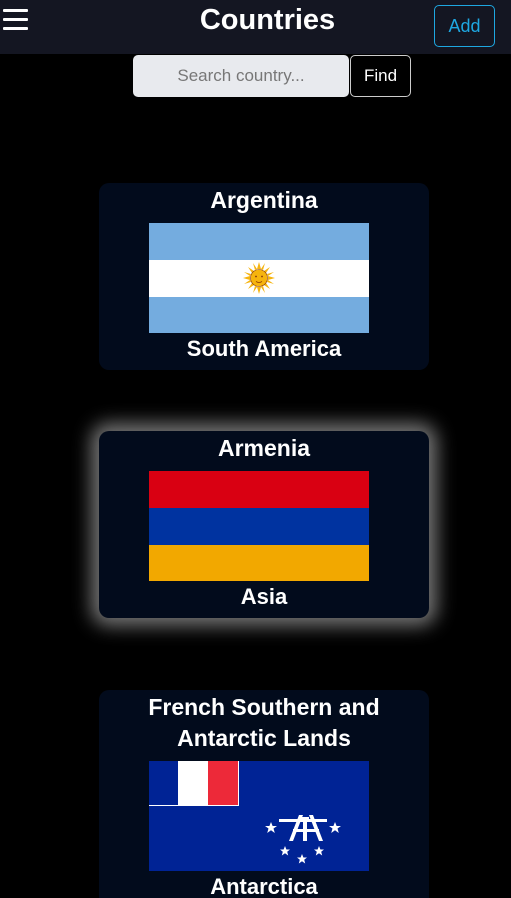 This screenshot has height=898, width=511. I want to click on country-region: Asia, so click(264, 596).